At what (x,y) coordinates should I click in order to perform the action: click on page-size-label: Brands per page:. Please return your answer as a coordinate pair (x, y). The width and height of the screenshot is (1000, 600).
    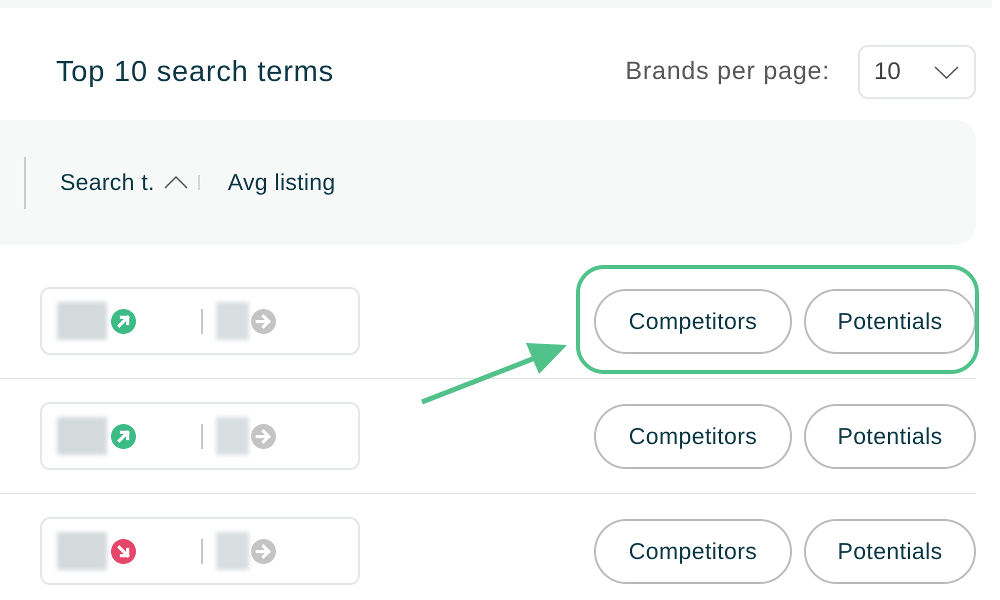
    Looking at the image, I should click on (727, 72).